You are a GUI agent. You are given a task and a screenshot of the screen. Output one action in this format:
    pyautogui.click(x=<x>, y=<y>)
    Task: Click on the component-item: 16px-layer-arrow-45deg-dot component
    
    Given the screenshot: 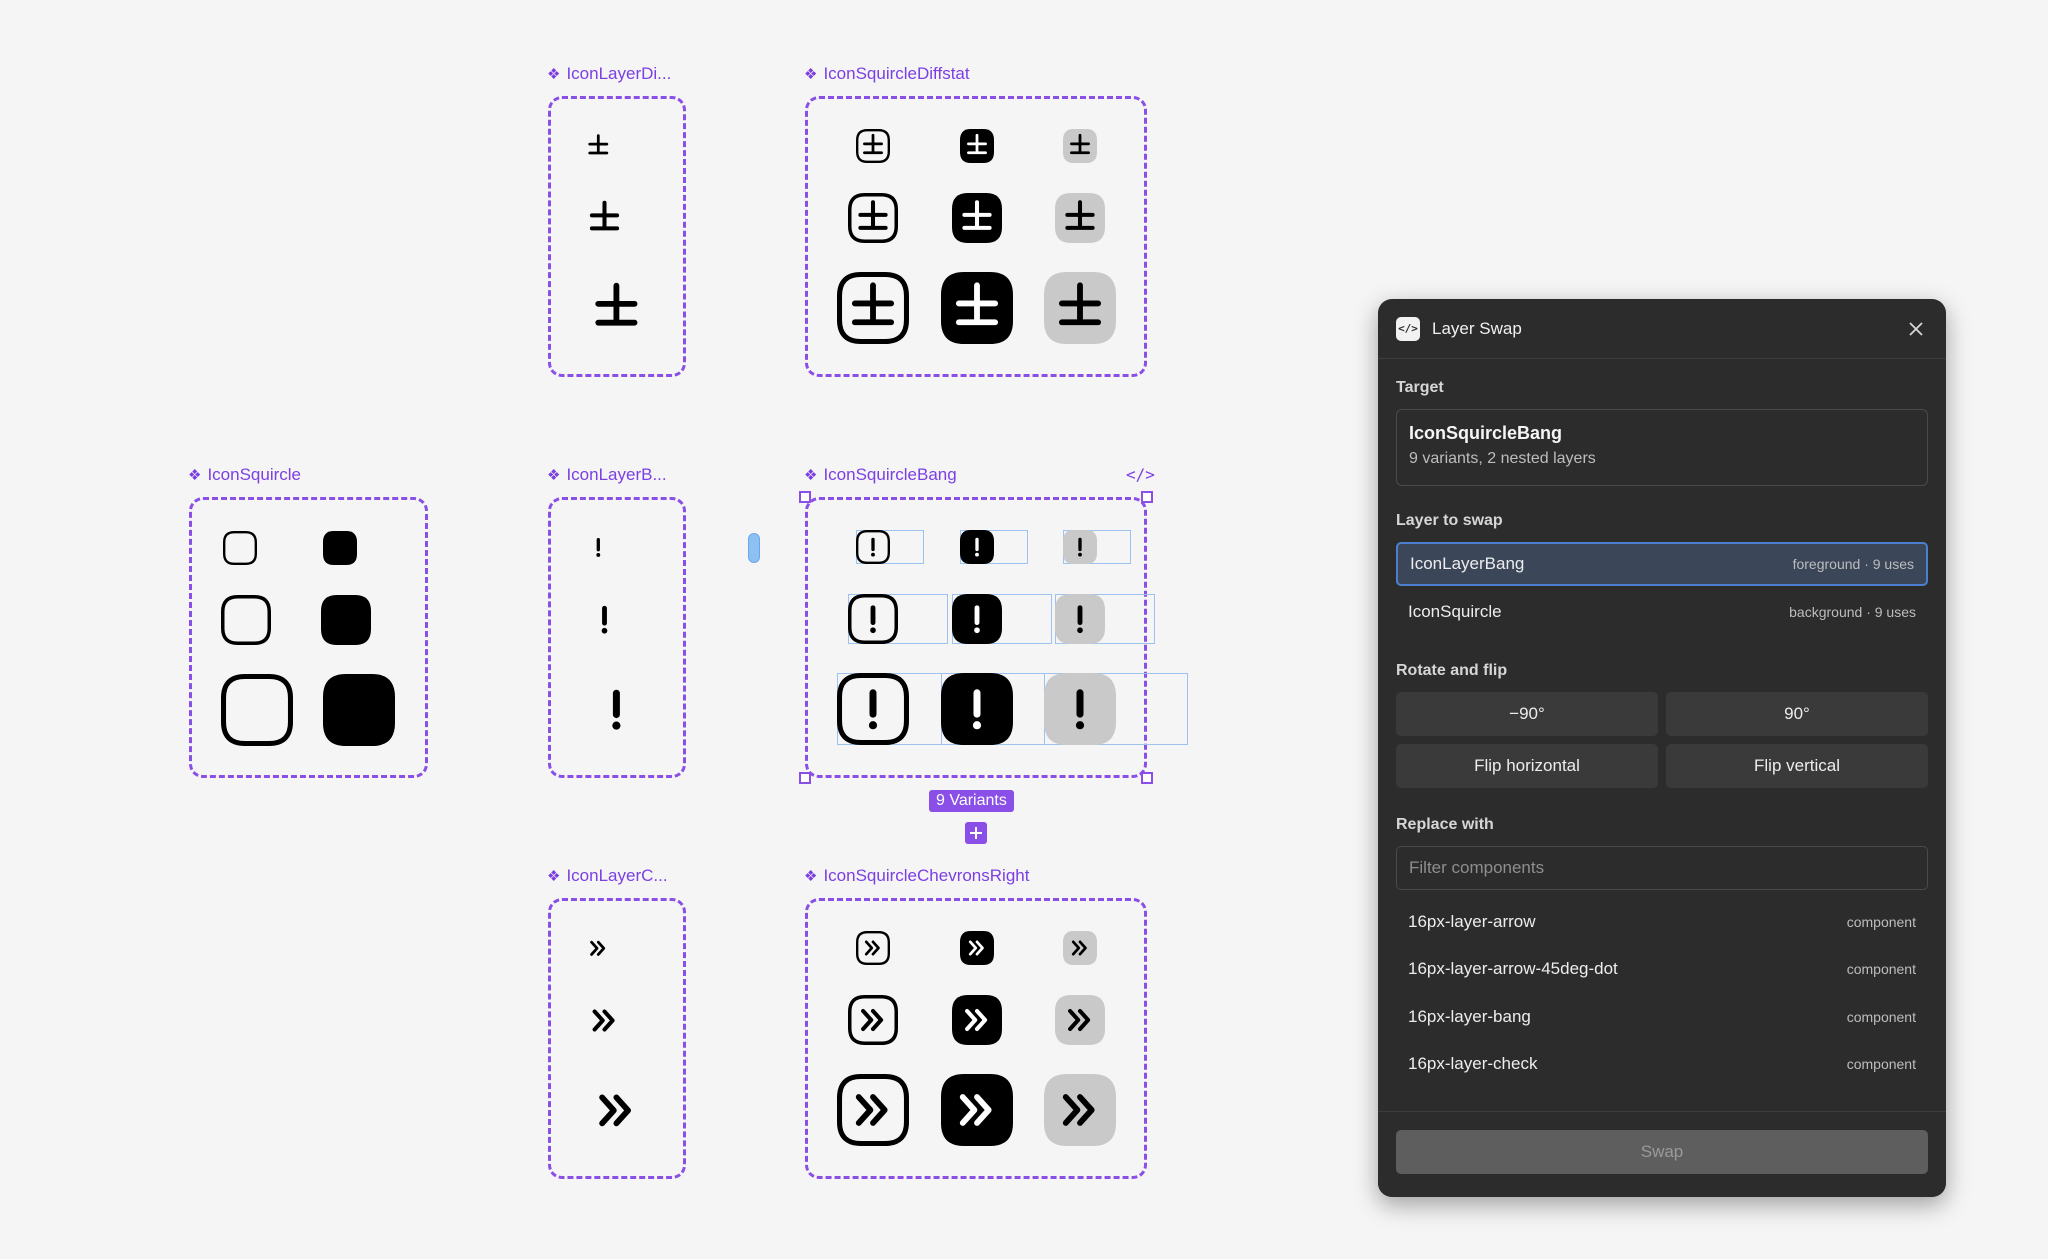 What is the action you would take?
    pyautogui.click(x=1662, y=970)
    